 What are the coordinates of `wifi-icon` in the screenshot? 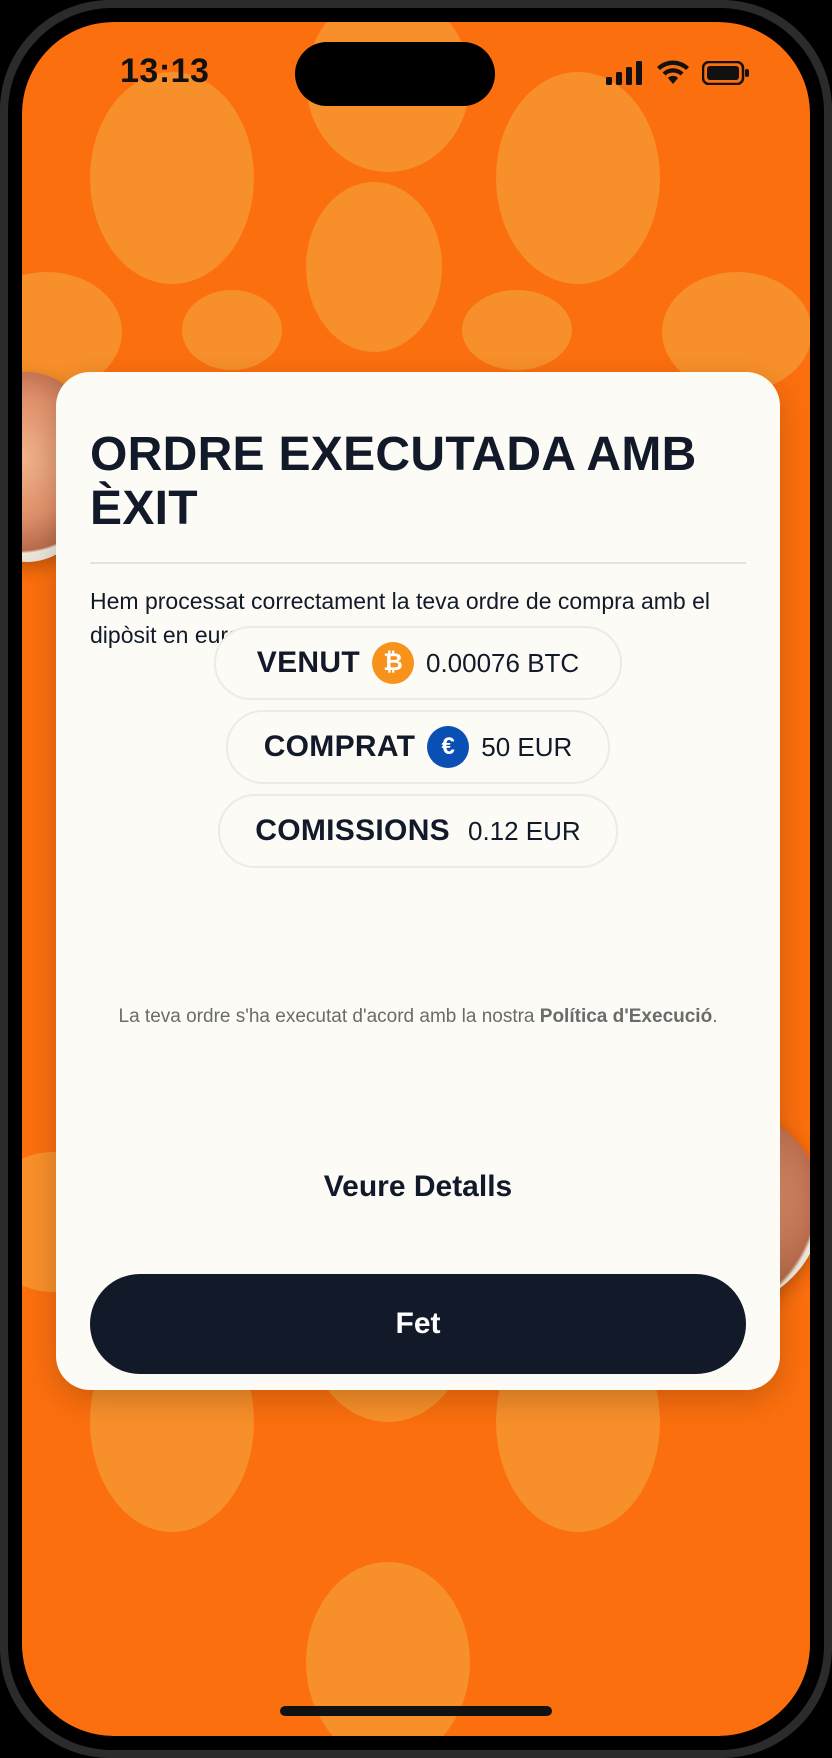 It's located at (673, 72).